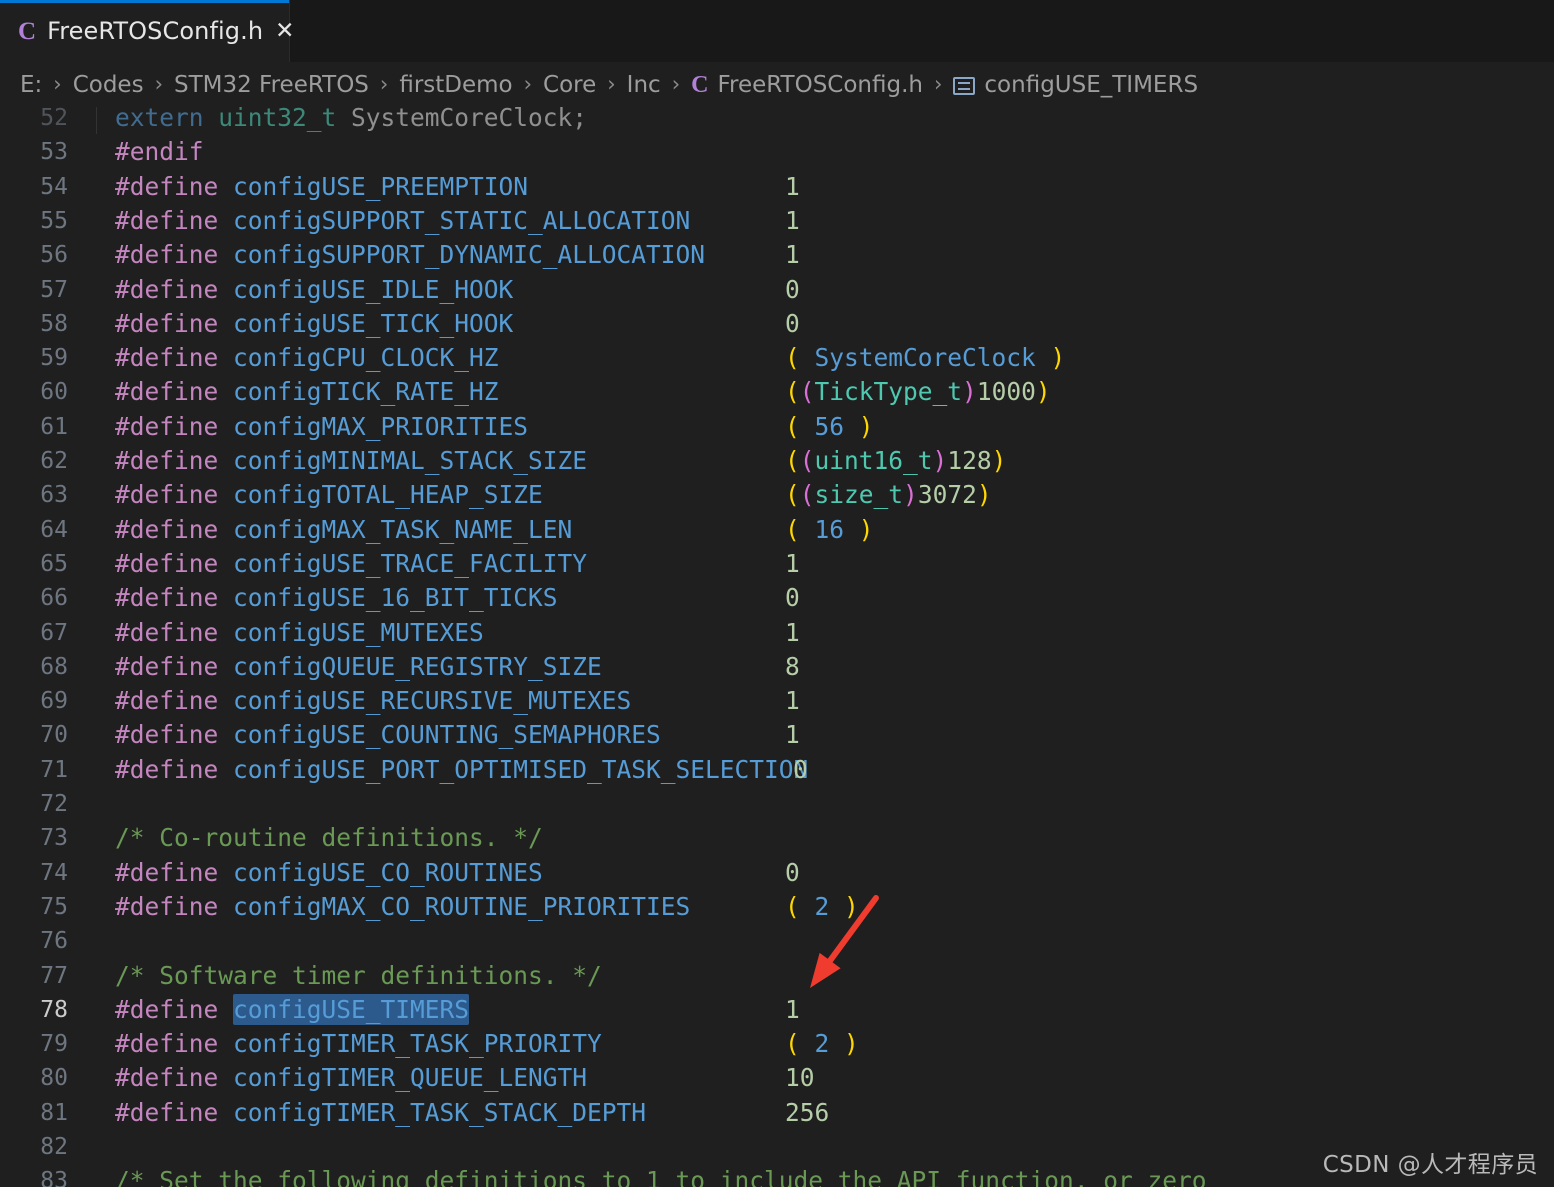 The image size is (1554, 1187). What do you see at coordinates (777, 976) in the screenshot?
I see `code-line: 77 /* Software timer definitions. */` at bounding box center [777, 976].